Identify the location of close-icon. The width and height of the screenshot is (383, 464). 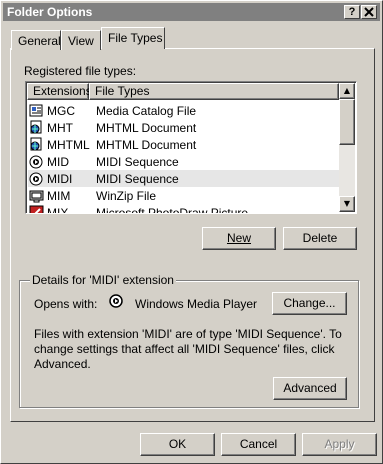
(369, 12).